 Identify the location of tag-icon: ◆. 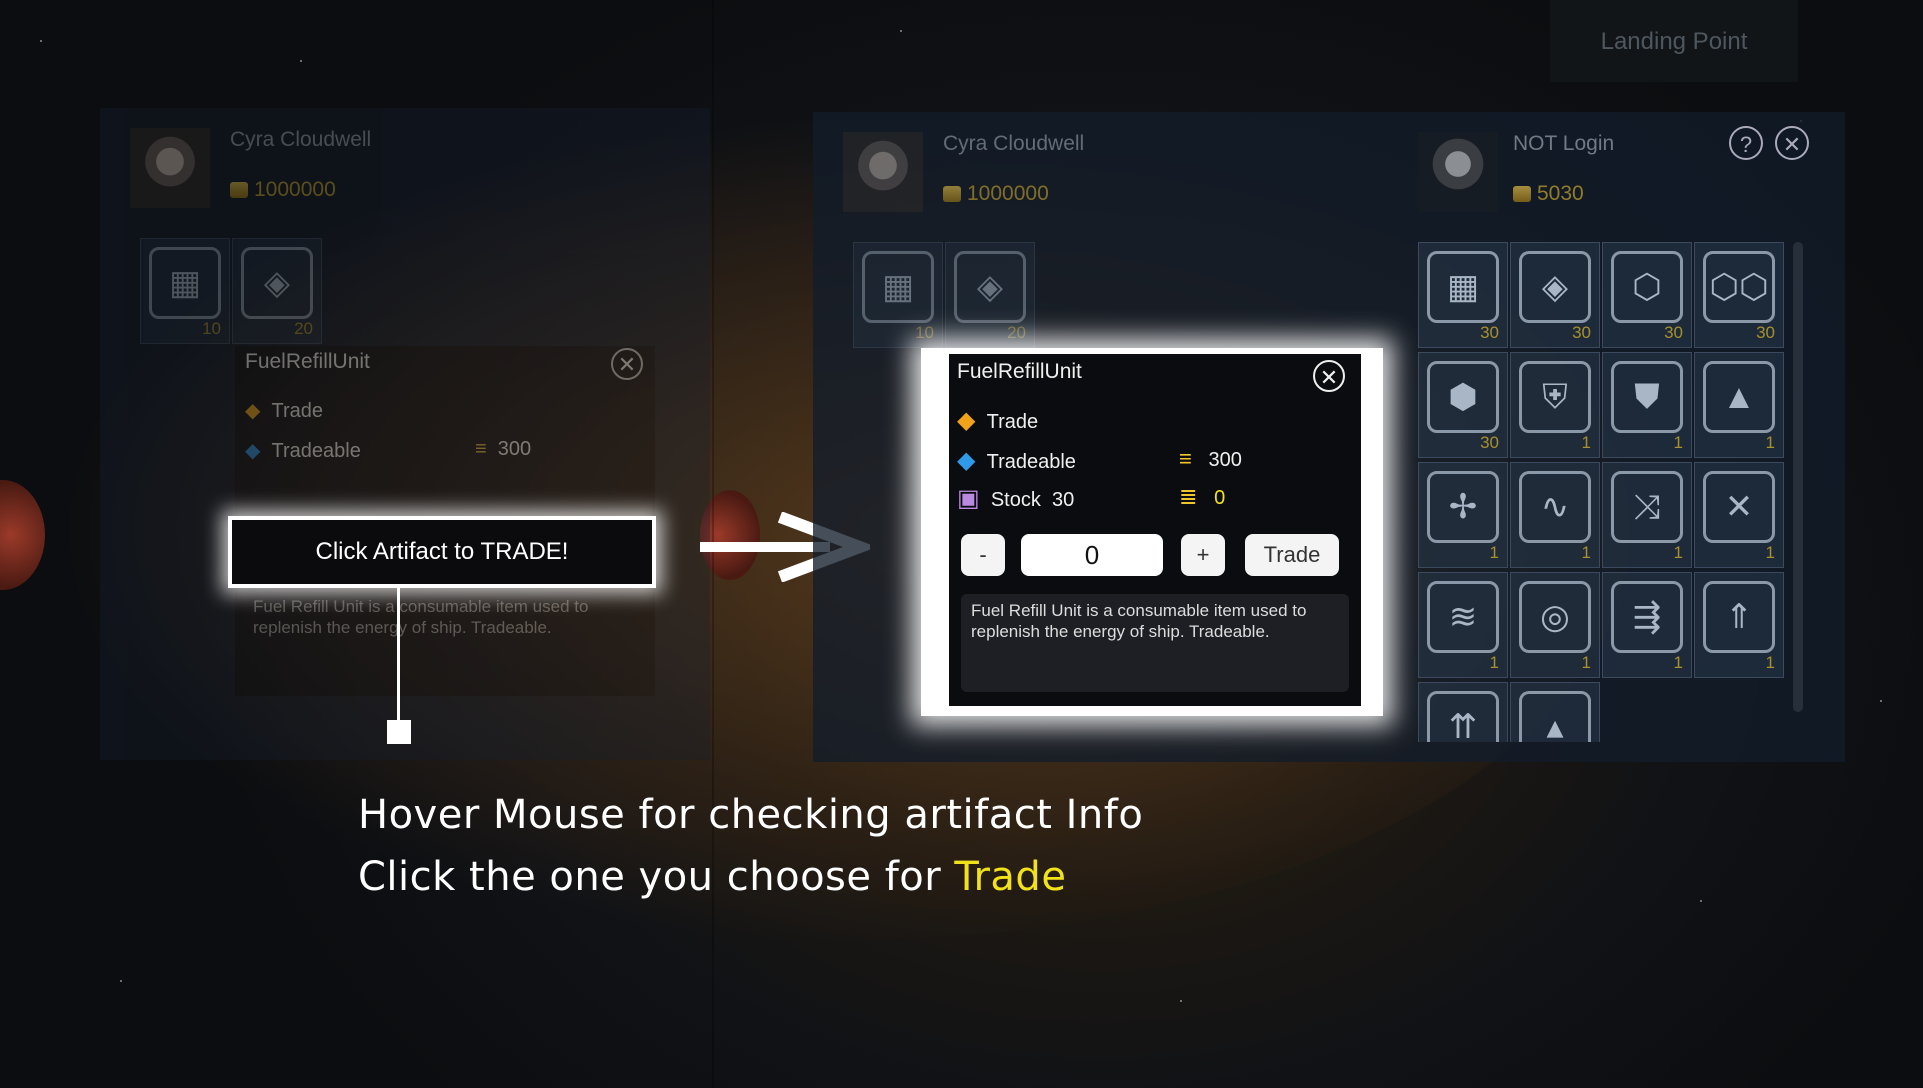
(253, 411).